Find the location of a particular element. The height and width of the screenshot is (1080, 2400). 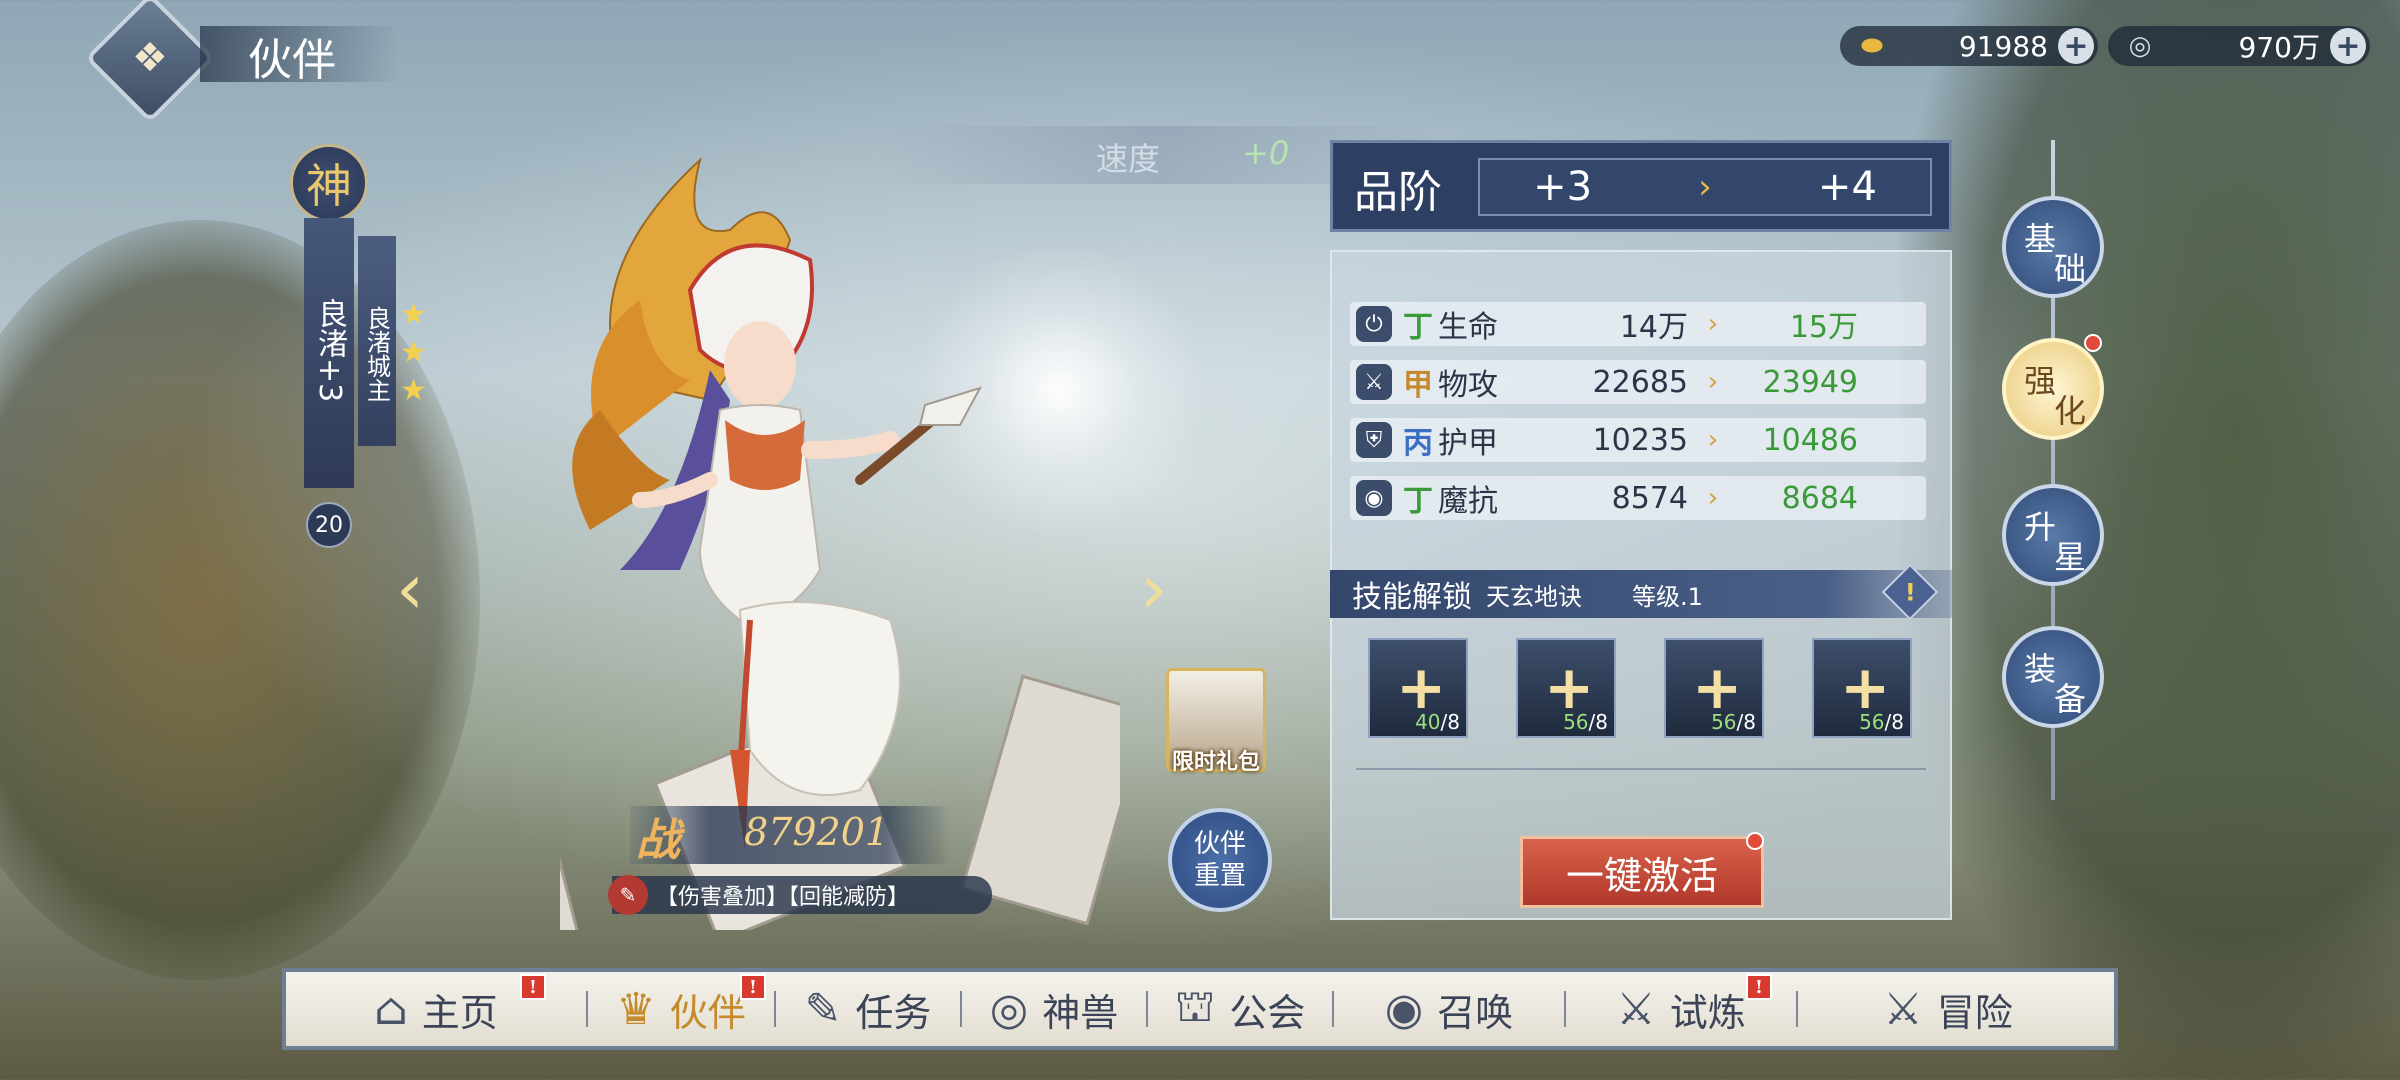

nav-summon: ◉ 召唤 is located at coordinates (1449, 1009).